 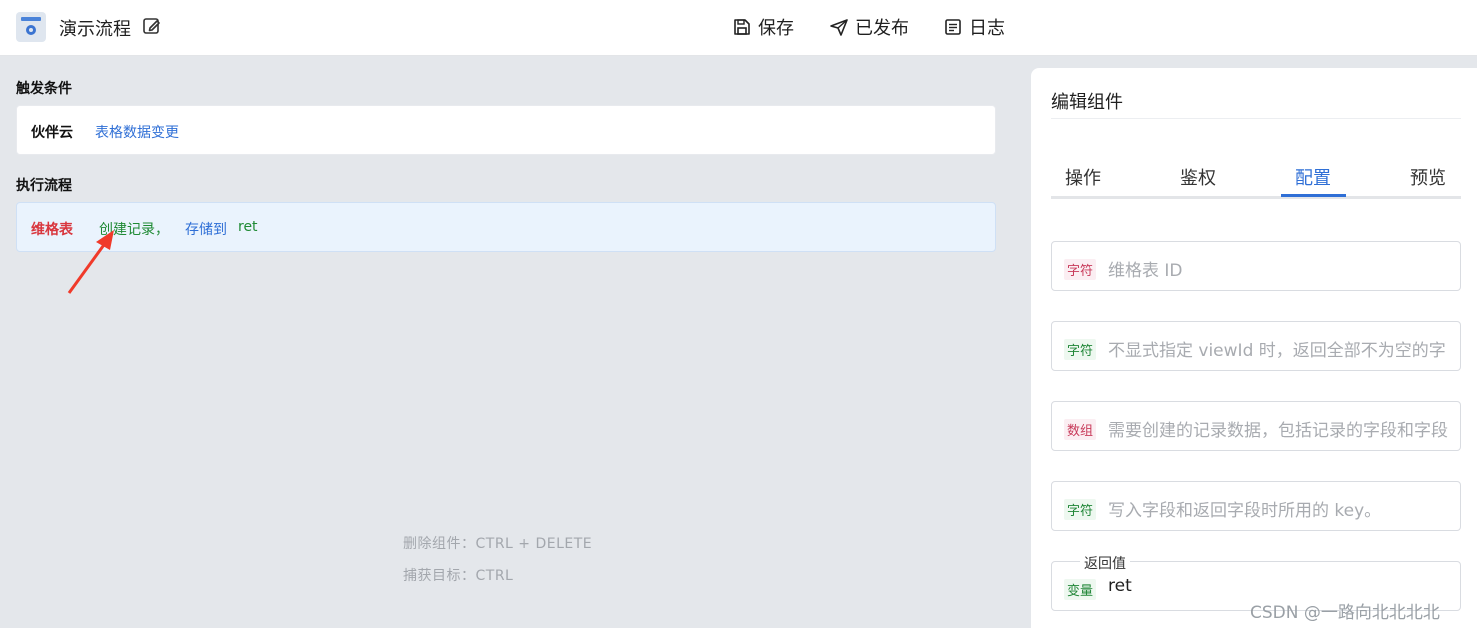 I want to click on save-label: 保存, so click(x=776, y=28).